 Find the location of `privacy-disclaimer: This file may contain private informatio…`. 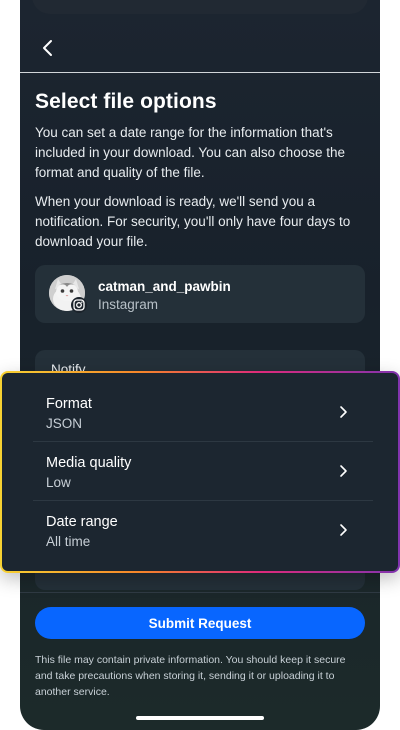

privacy-disclaimer: This file may contain private informatio… is located at coordinates (190, 676).